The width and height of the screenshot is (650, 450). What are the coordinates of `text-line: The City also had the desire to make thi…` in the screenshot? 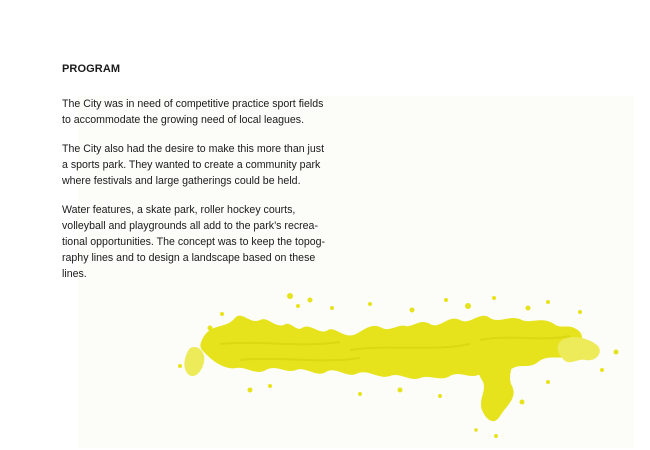 It's located at (193, 149).